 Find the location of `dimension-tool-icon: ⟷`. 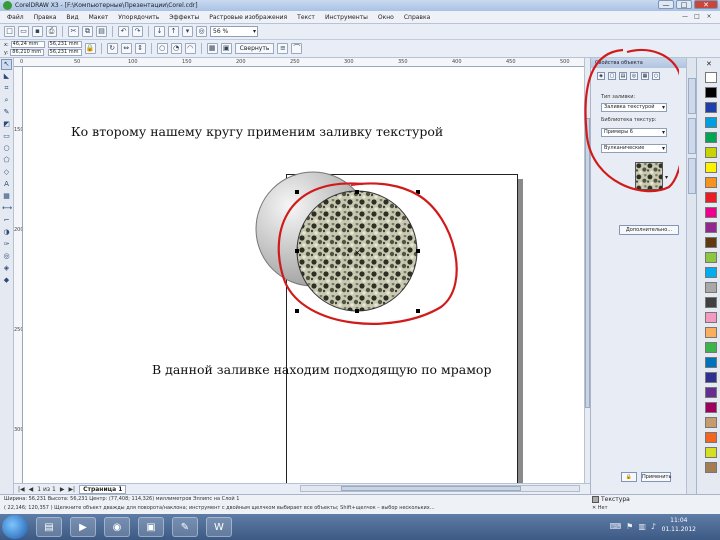

dimension-tool-icon: ⟷ is located at coordinates (6, 208).